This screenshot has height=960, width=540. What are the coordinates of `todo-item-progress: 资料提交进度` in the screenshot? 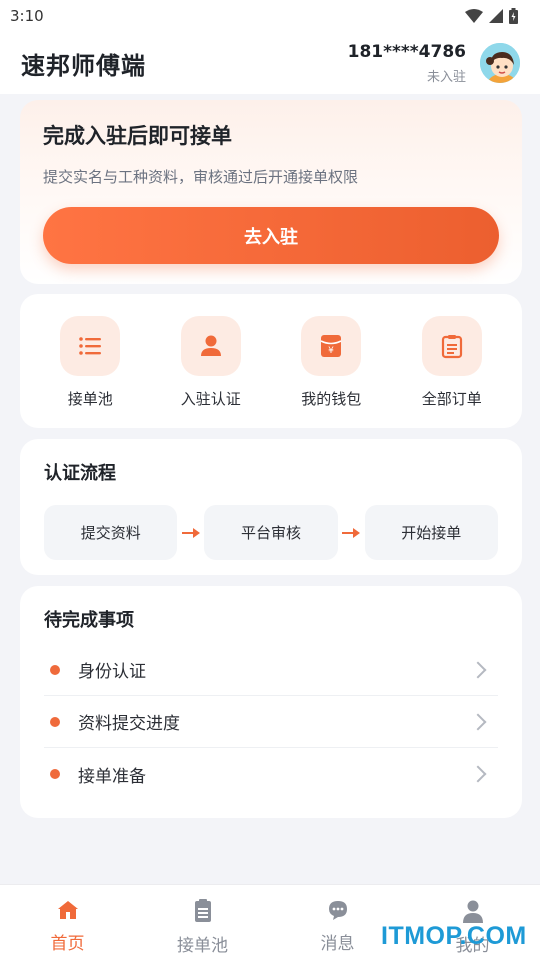 It's located at (271, 722).